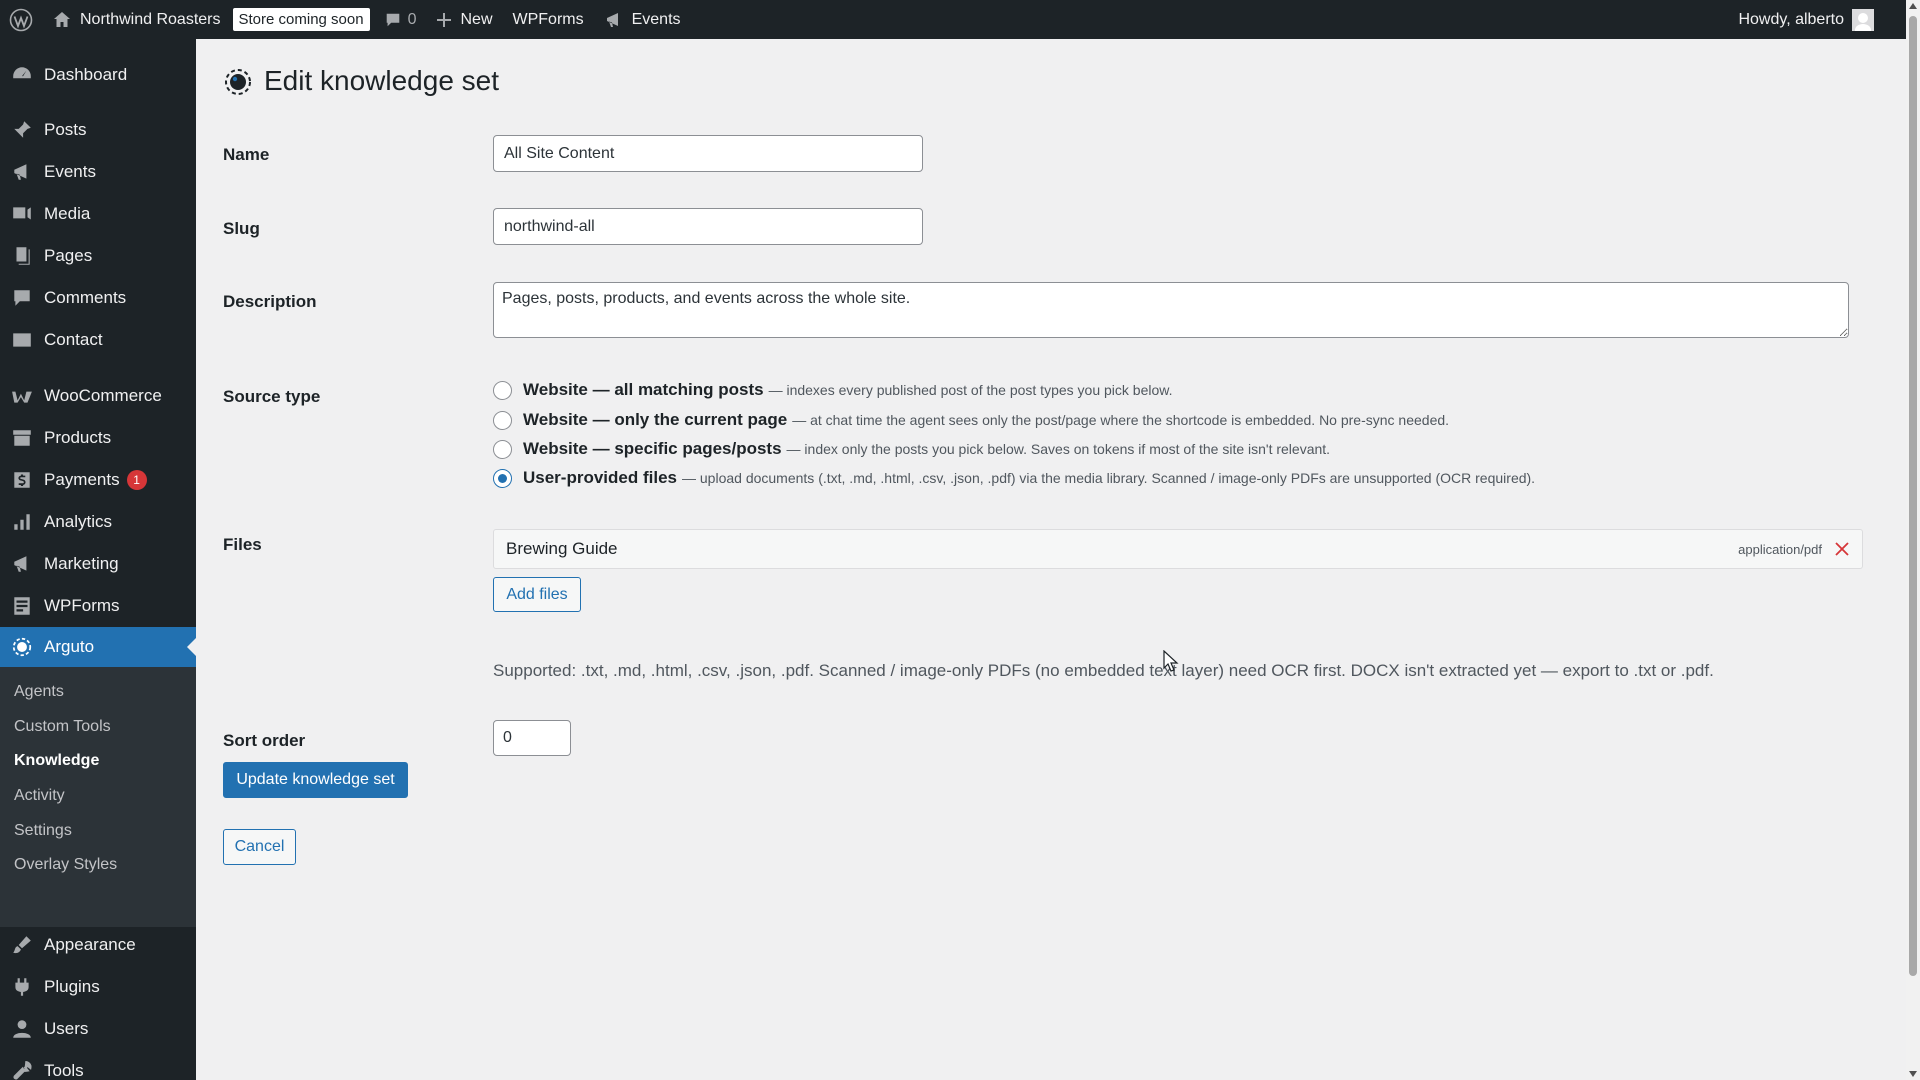  I want to click on sidebar-item-label: Events, so click(70, 171).